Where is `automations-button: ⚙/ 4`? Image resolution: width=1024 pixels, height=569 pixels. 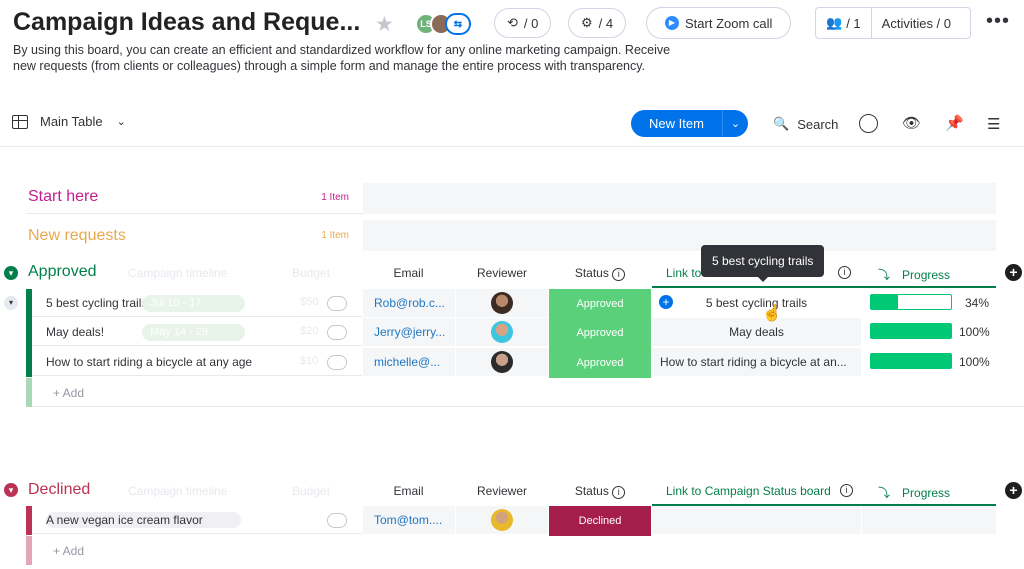 automations-button: ⚙/ 4 is located at coordinates (597, 23).